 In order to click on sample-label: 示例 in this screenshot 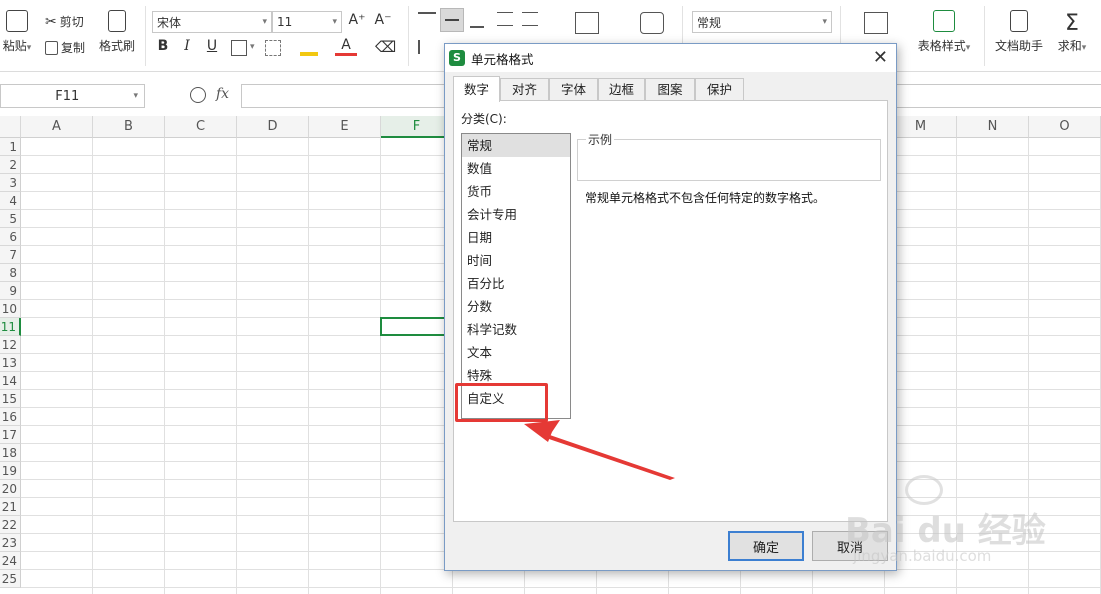, I will do `click(600, 139)`.